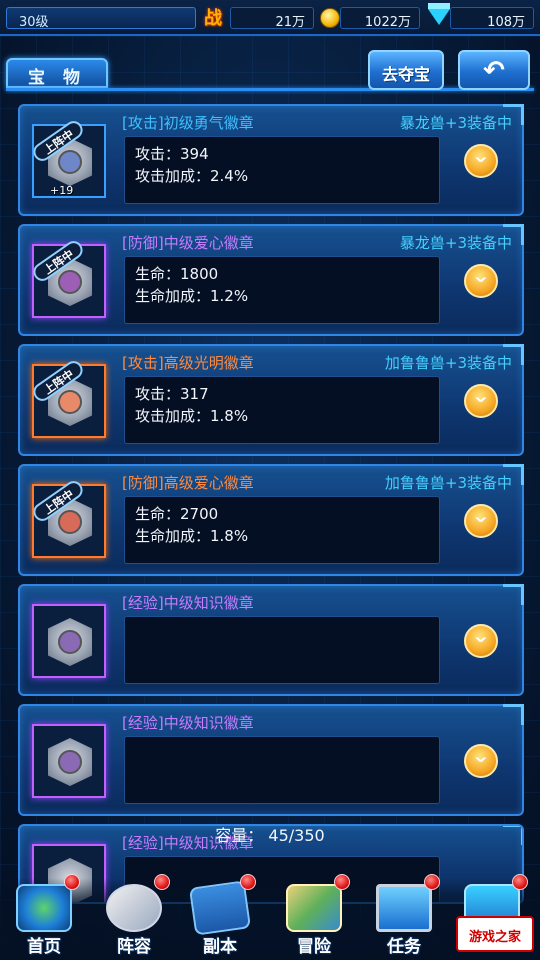  I want to click on stat-line: 生命：1800, so click(177, 274).